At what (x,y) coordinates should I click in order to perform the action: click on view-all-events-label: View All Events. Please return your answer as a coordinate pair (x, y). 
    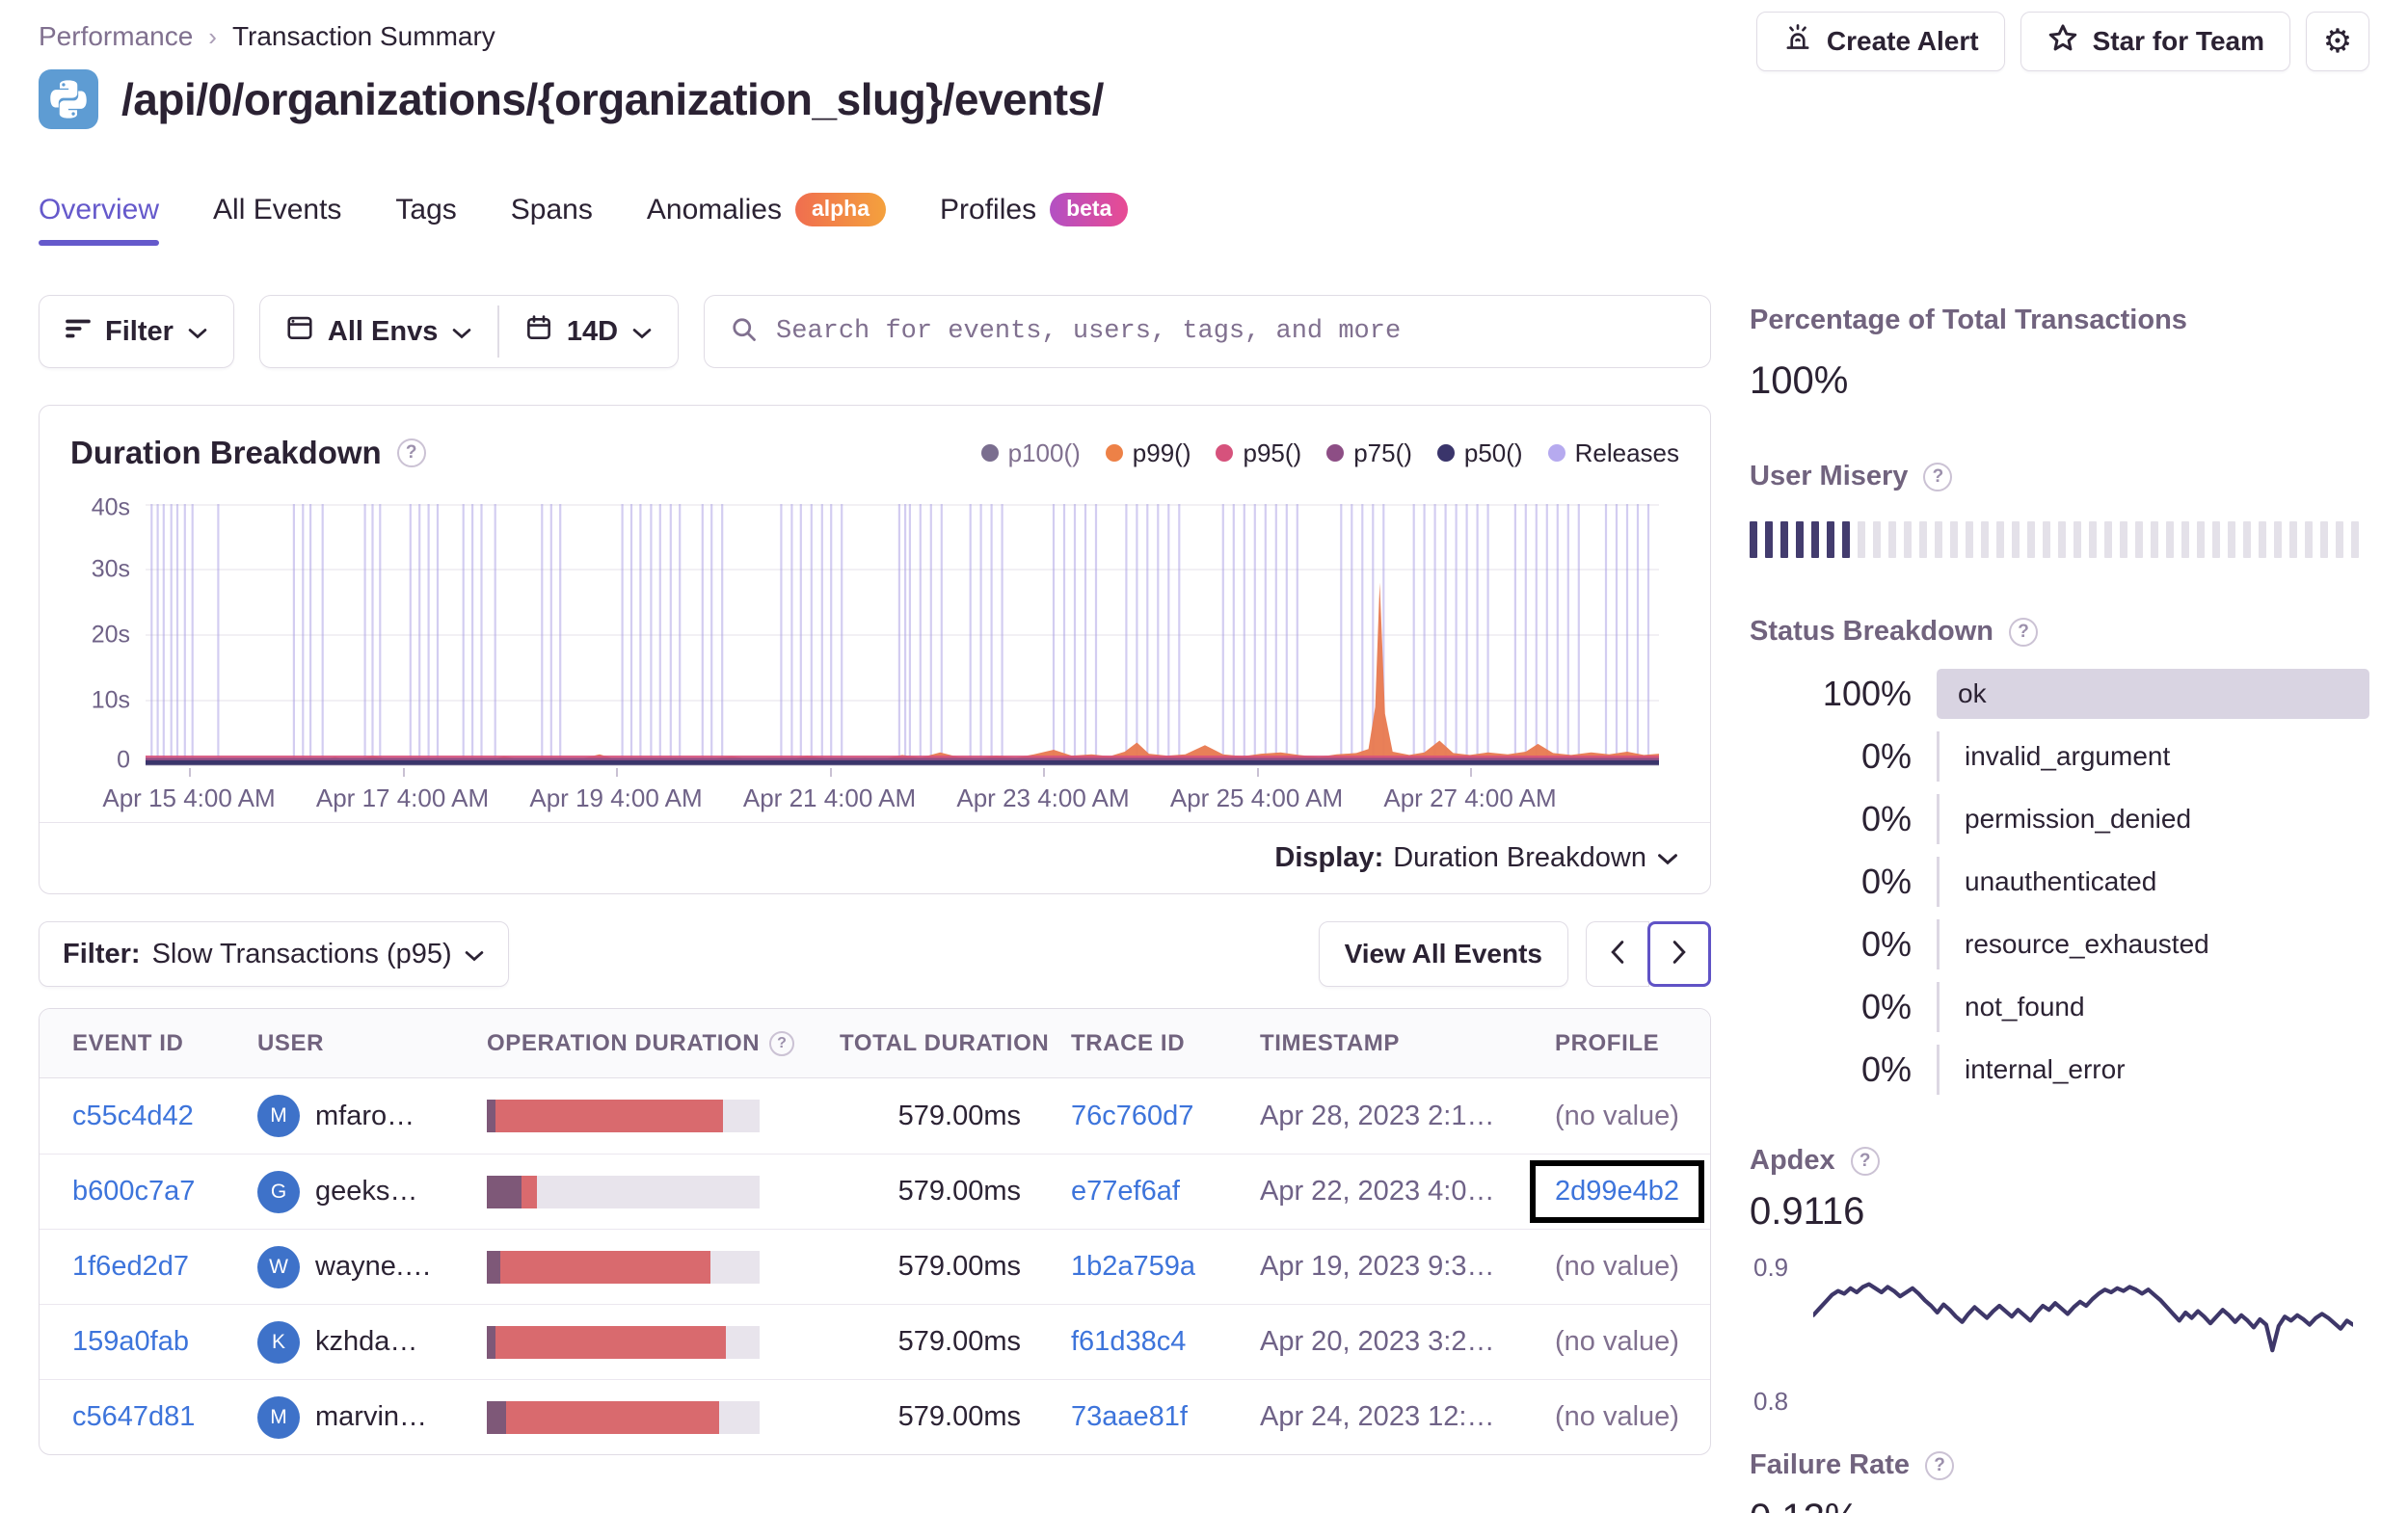
    Looking at the image, I should click on (1443, 954).